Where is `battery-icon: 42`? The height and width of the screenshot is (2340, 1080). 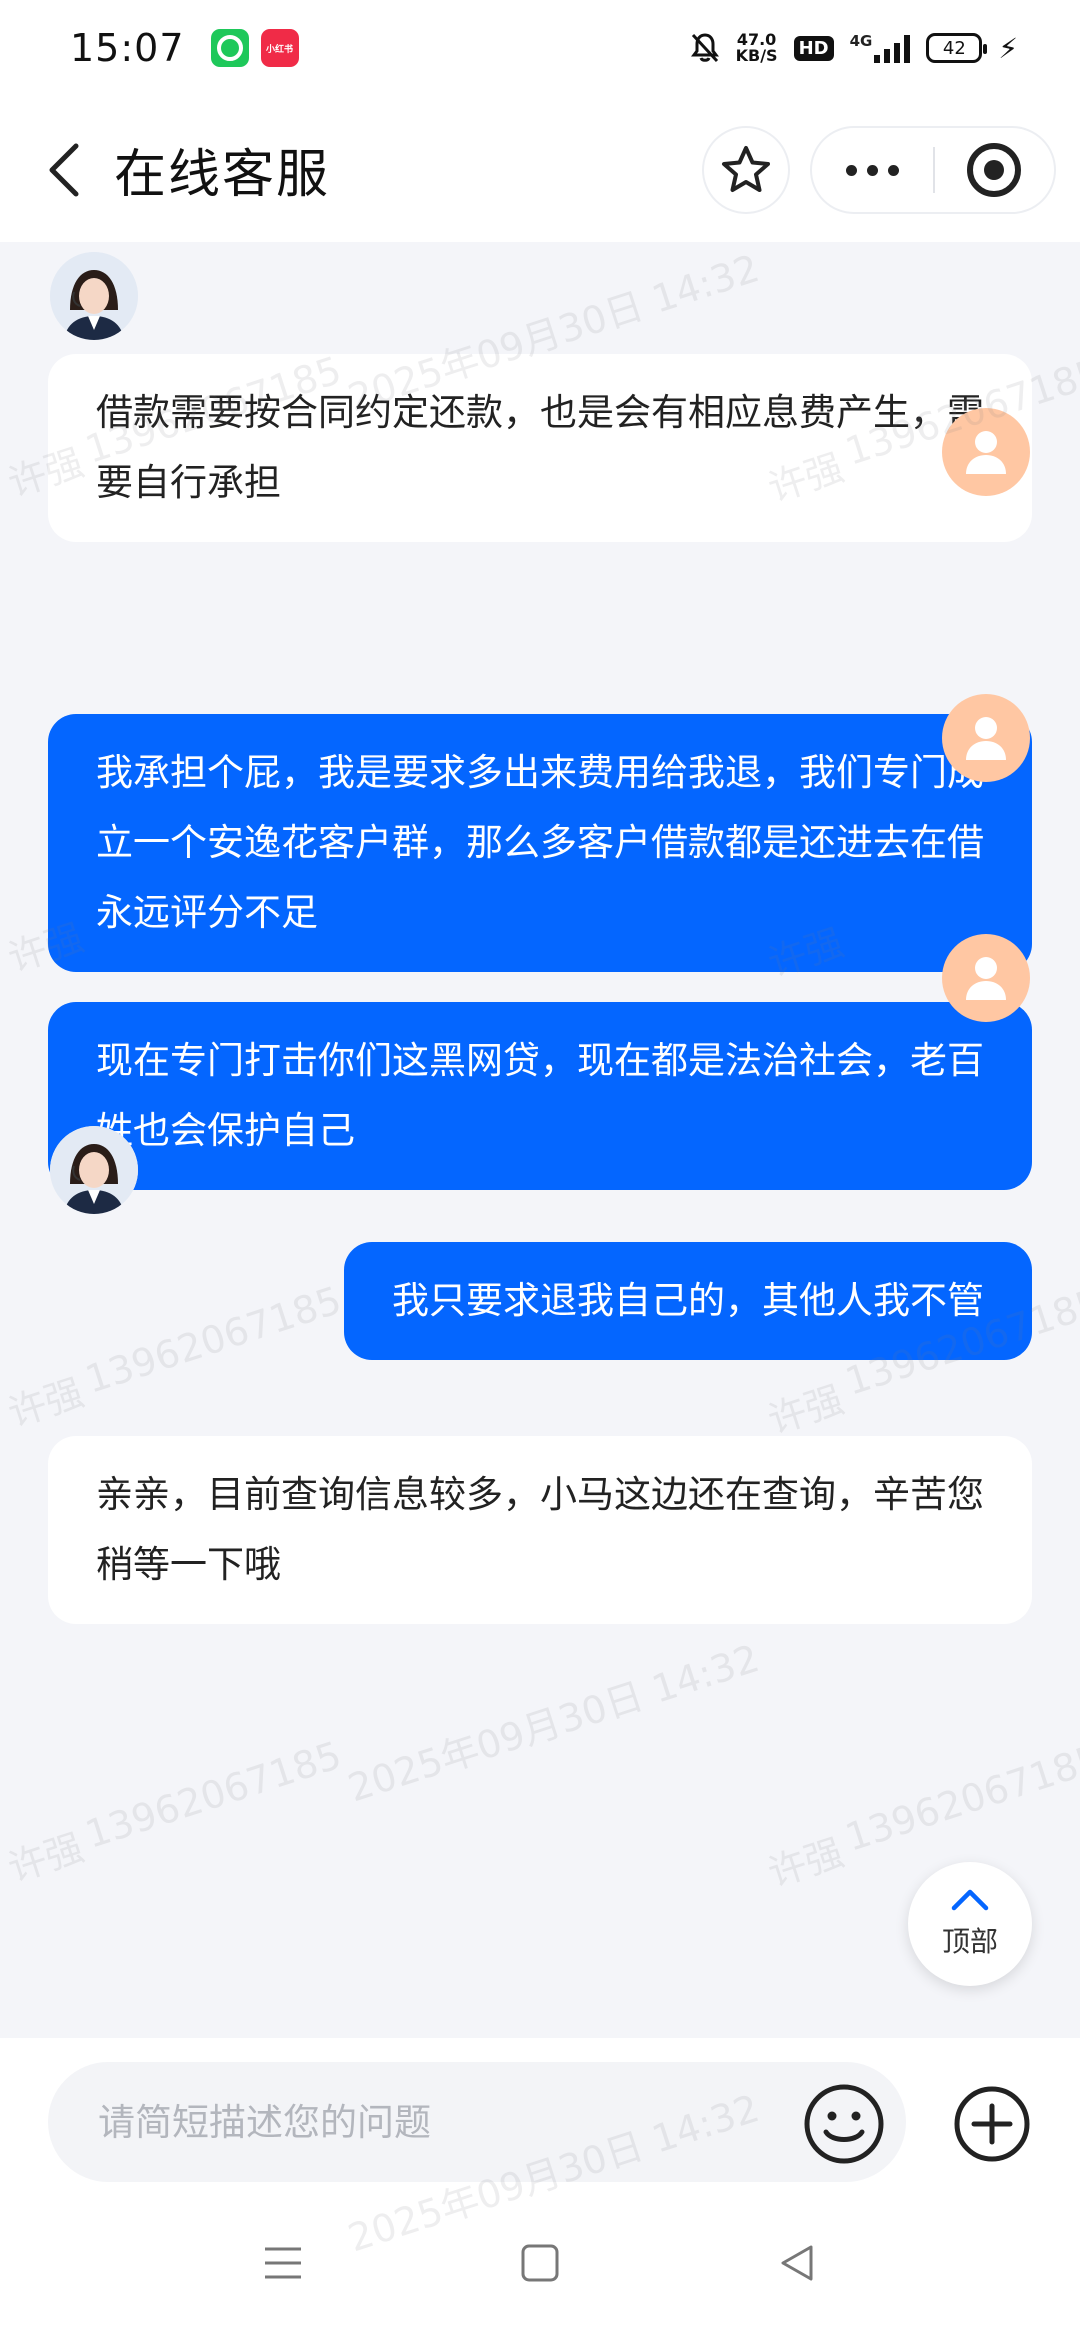 battery-icon: 42 is located at coordinates (957, 48).